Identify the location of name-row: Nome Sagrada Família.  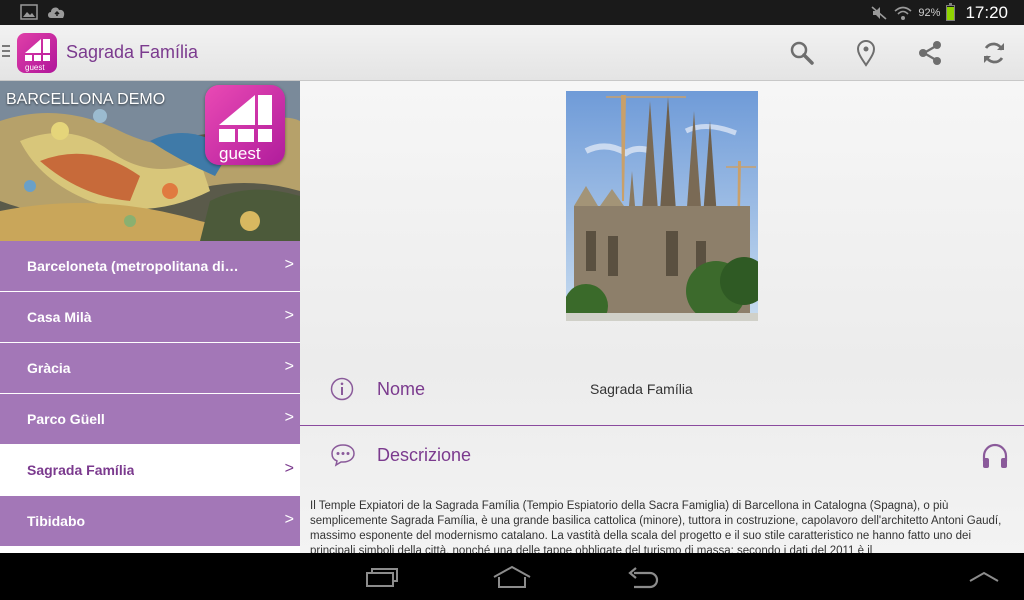
(662, 397).